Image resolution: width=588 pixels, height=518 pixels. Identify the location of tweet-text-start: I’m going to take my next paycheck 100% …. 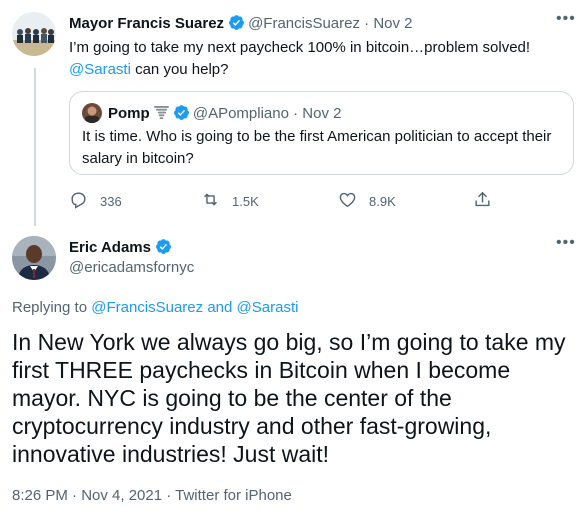
(300, 47).